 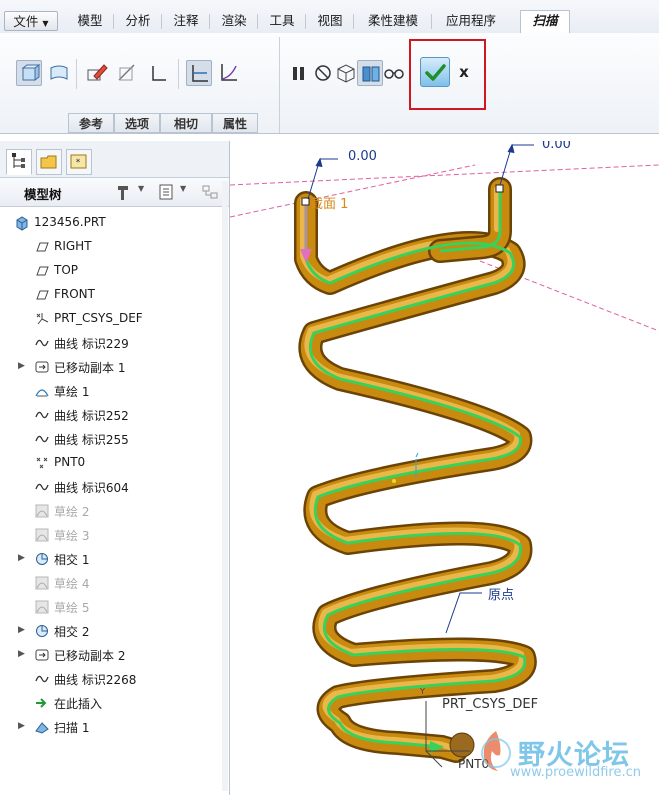 What do you see at coordinates (114, 703) in the screenshot?
I see `tree-item: 在此插入` at bounding box center [114, 703].